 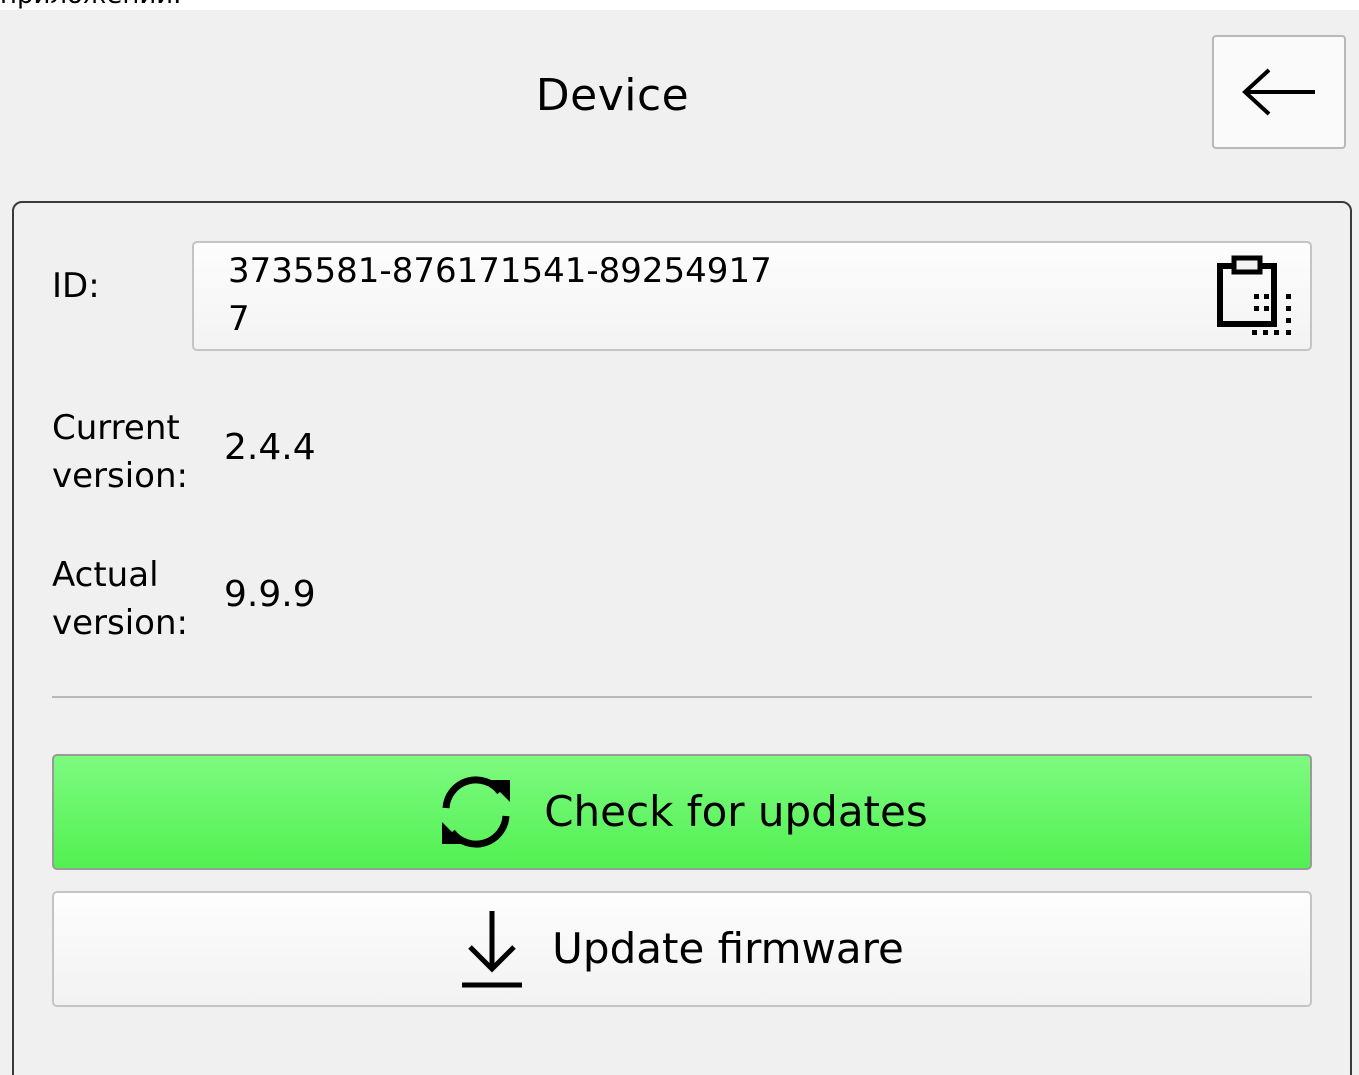 I want to click on update-firmware-button: Update firmware, so click(x=682, y=949).